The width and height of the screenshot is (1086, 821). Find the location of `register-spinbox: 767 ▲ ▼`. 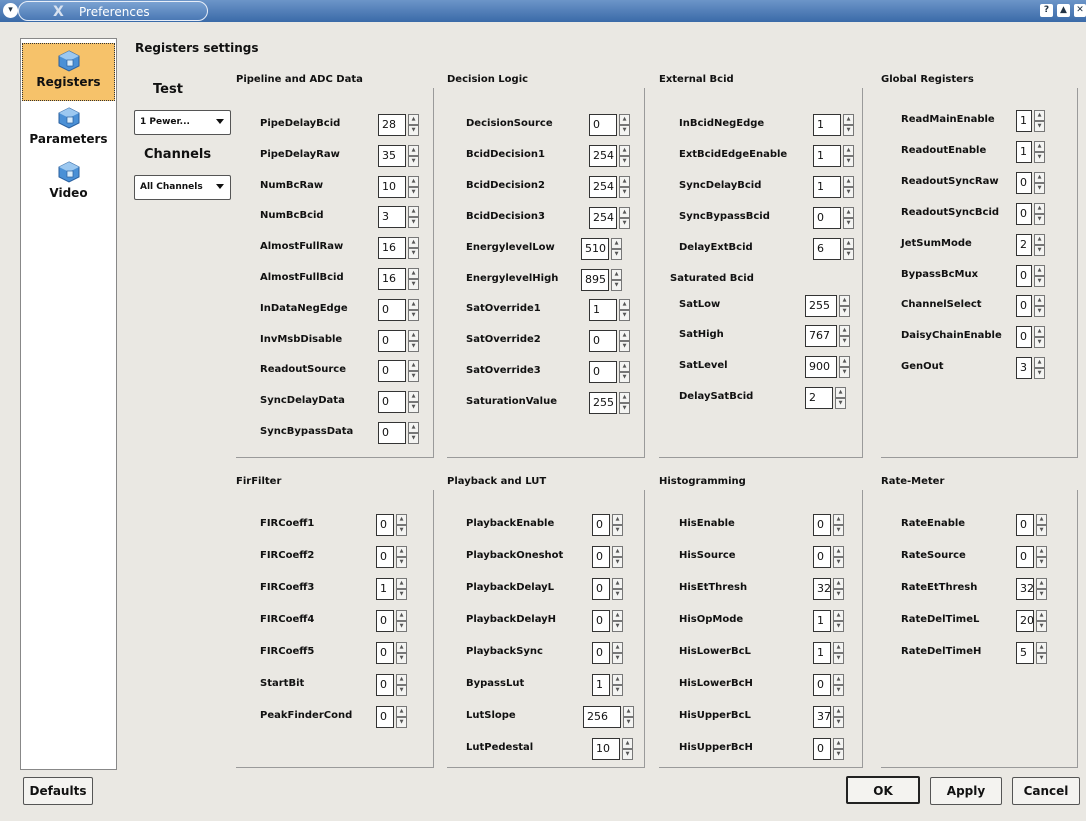

register-spinbox: 767 ▲ ▼ is located at coordinates (827, 336).